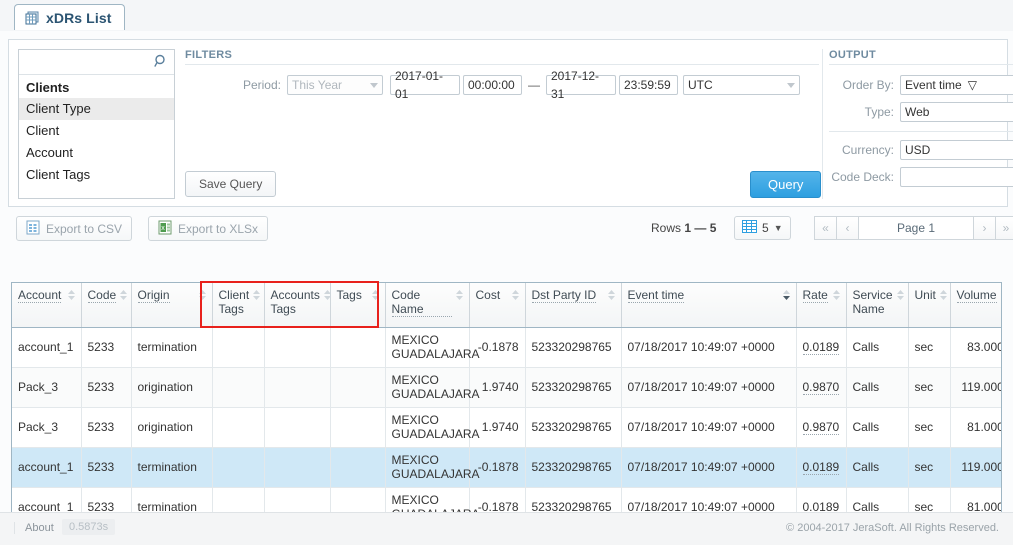  I want to click on date-to-input: 2017-12-31, so click(581, 85).